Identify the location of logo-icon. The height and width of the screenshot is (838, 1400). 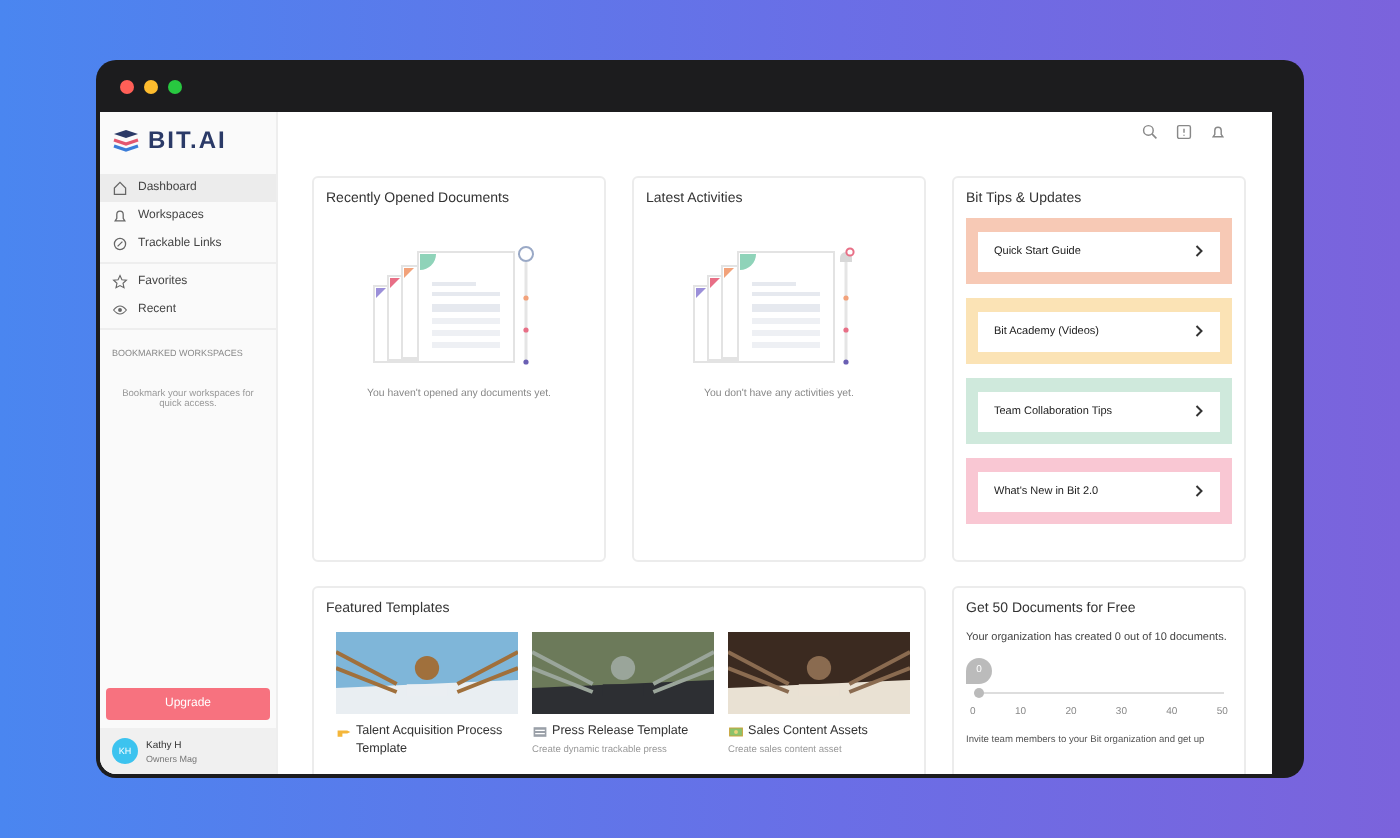
(126, 140).